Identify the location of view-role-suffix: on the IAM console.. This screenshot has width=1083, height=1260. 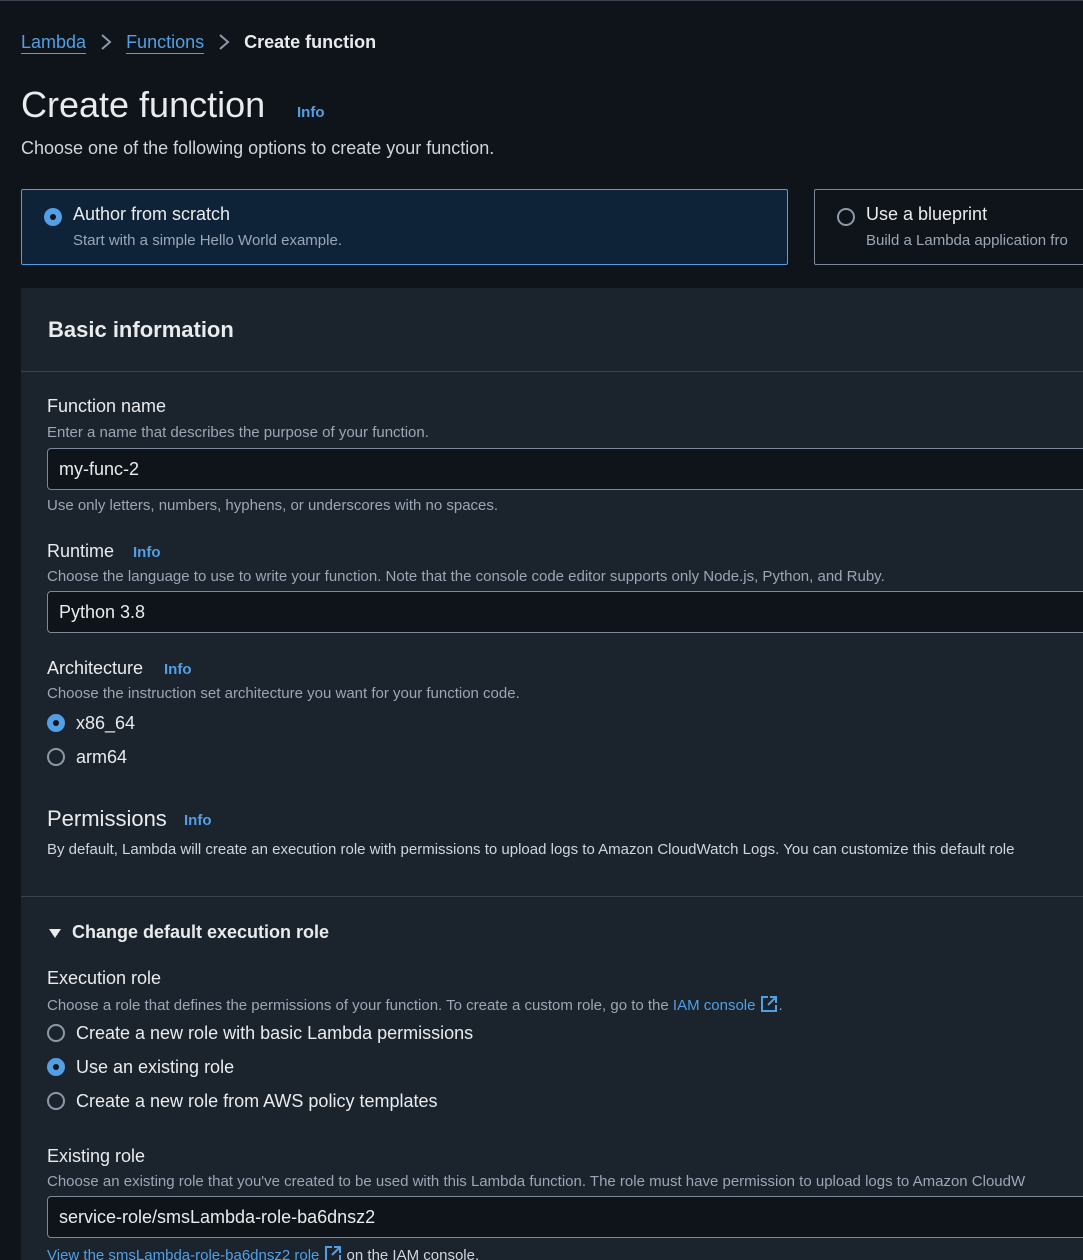
(413, 1253).